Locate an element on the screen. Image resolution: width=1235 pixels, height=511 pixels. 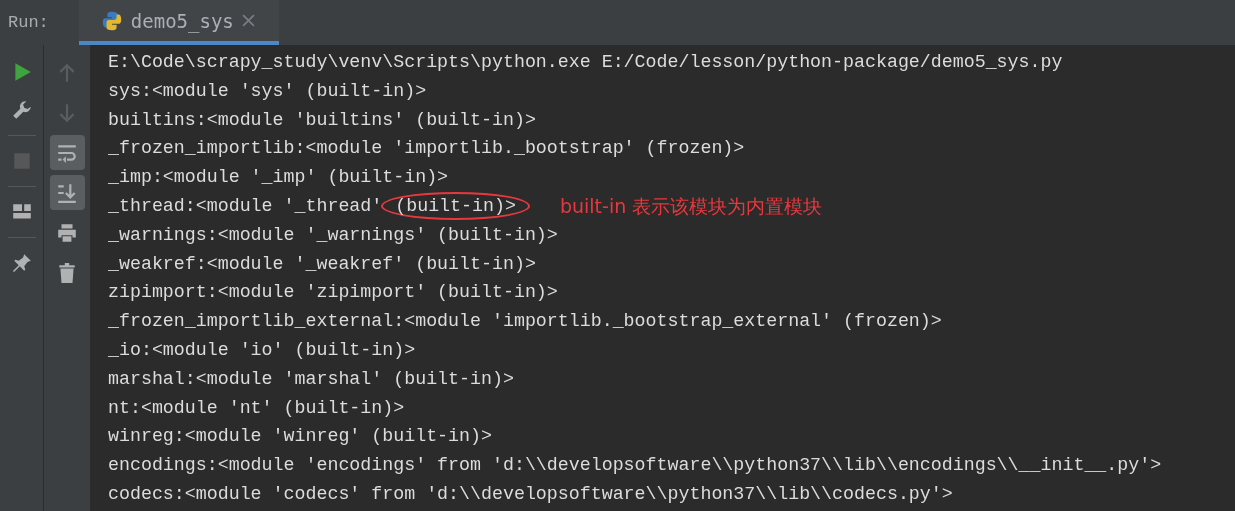
console-line: E:\Code\scrapy_study\venv\Scripts\python.exe E:/Code/lesson/python-package/demo5_sys.py is located at coordinates (585, 62).